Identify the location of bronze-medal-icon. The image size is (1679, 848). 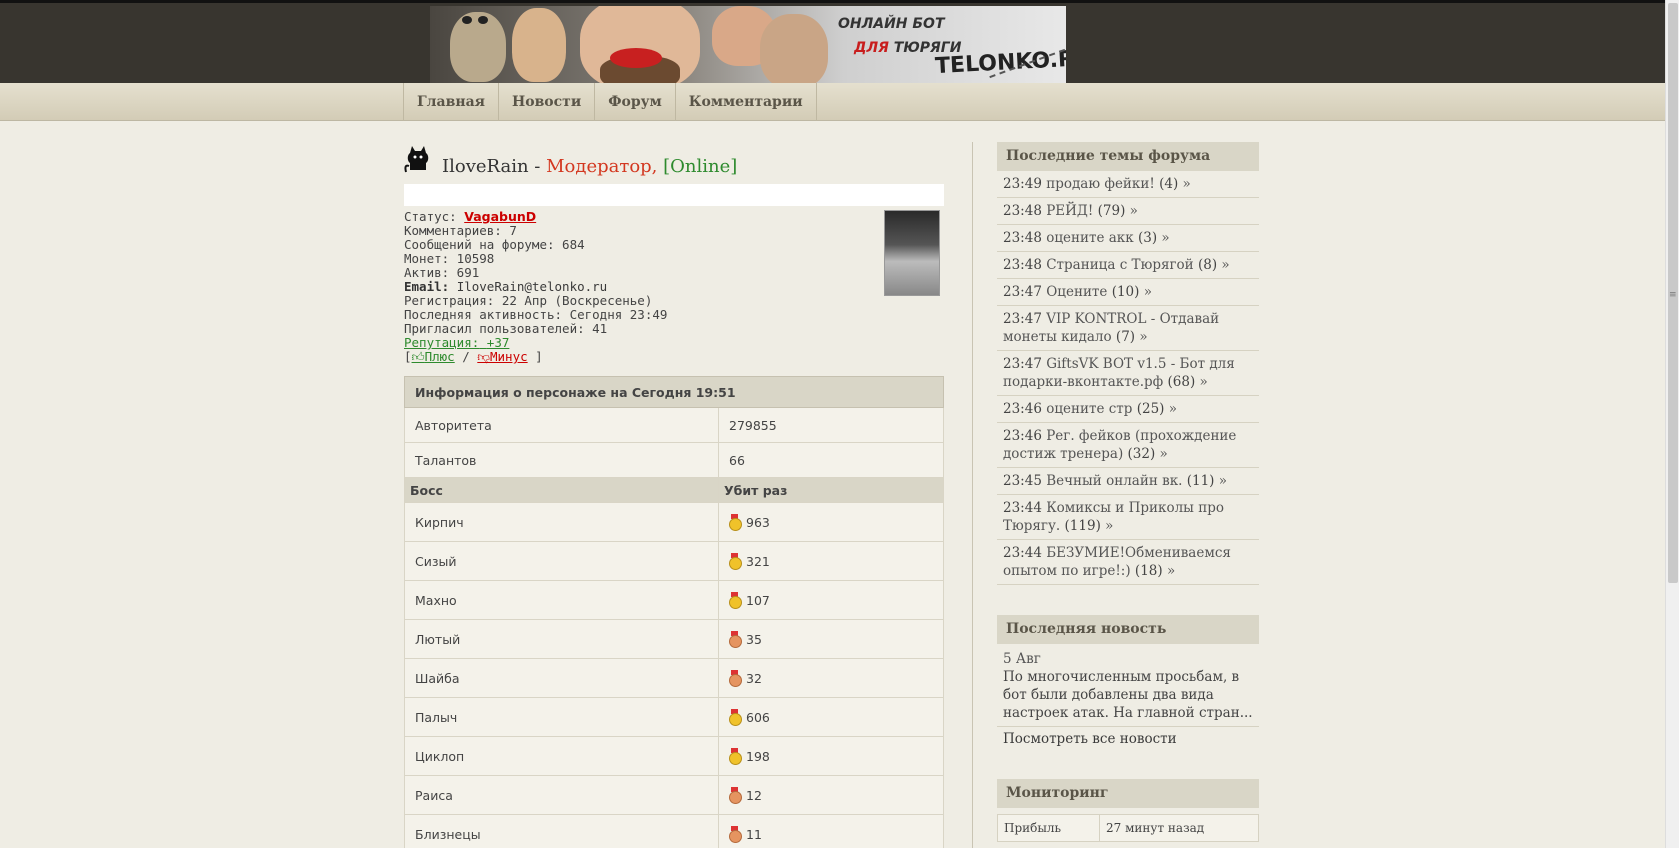
(735, 795).